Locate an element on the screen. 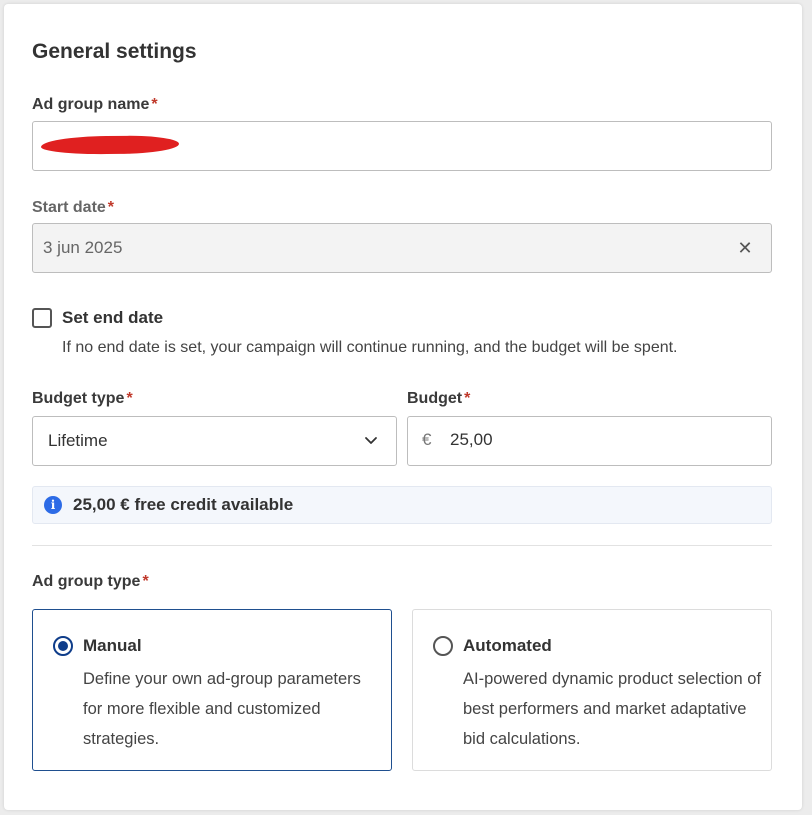  radio-selected-dot is located at coordinates (63, 646).